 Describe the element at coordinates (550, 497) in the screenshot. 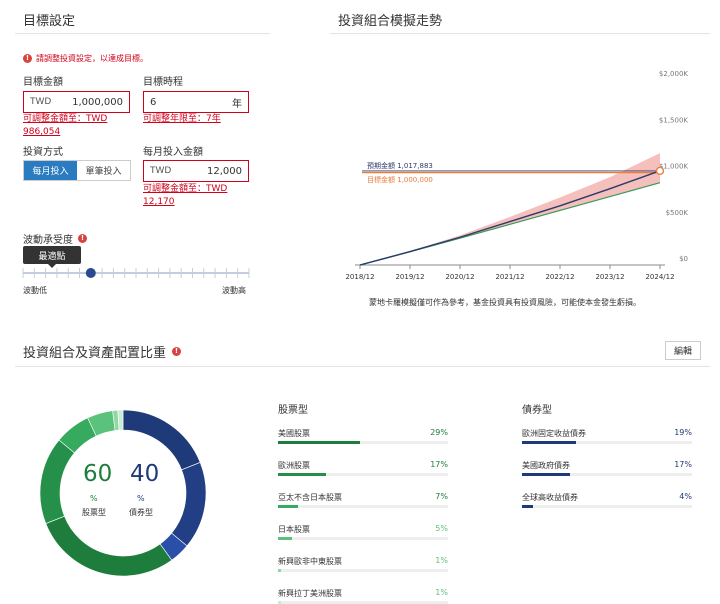

I see `allocation-name: 全球高收益債券` at that location.